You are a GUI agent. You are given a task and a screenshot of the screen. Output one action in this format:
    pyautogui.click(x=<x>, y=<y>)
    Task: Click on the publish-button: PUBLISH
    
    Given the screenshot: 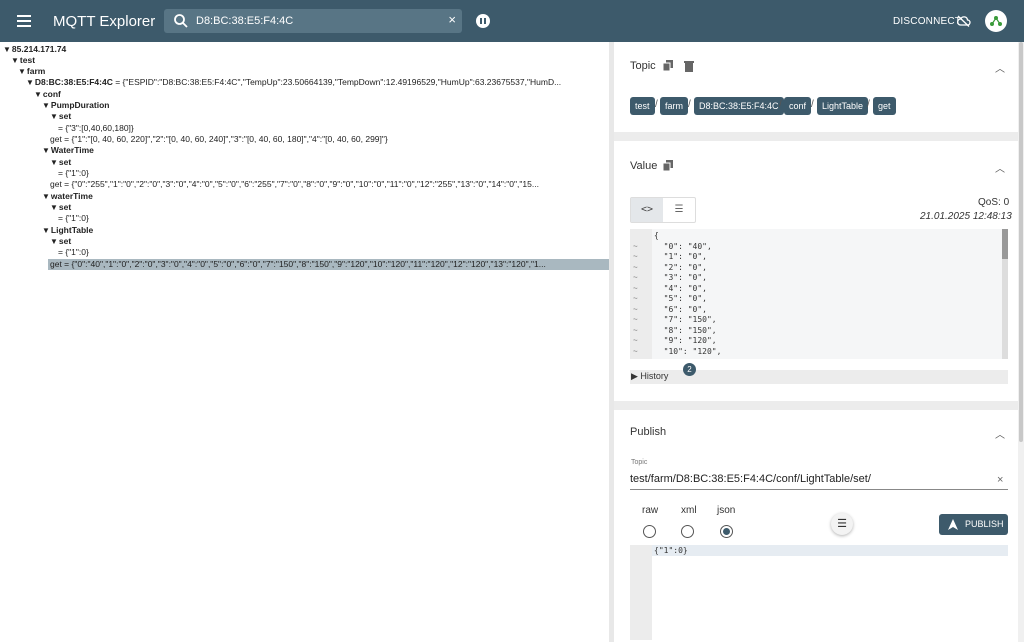 What is the action you would take?
    pyautogui.click(x=973, y=524)
    